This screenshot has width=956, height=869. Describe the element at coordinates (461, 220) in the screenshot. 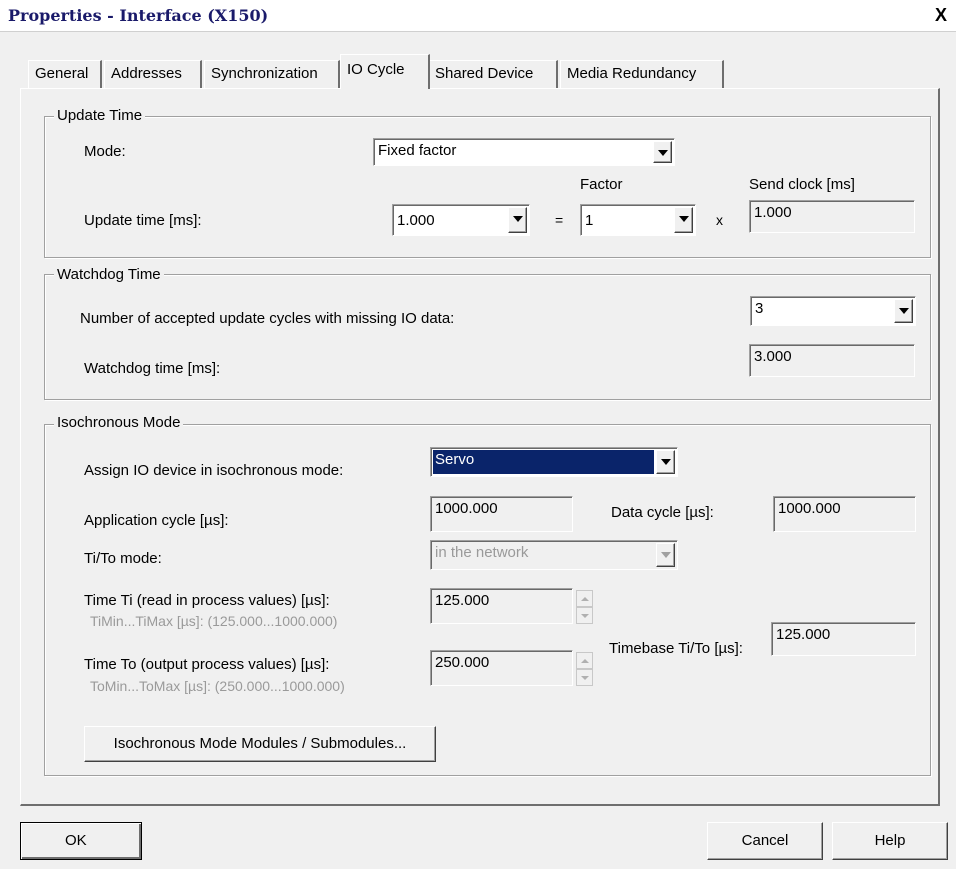

I see `update-time-select: 1.000` at that location.